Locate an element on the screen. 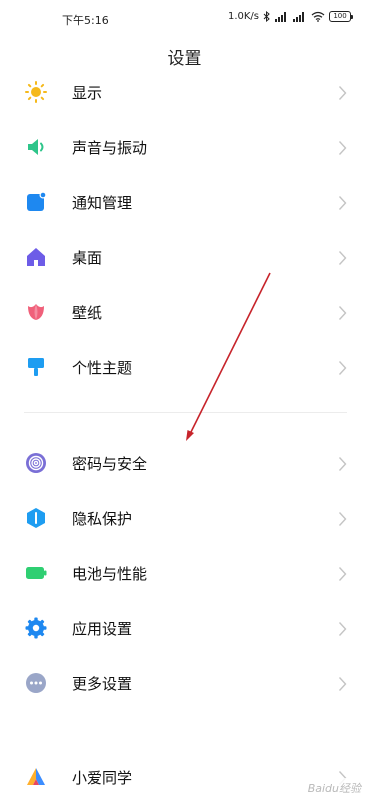 The image size is (369, 805). bluetooth-icon is located at coordinates (266, 16).